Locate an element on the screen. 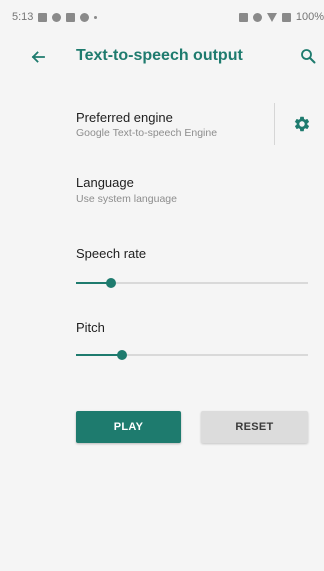 Image resolution: width=324 pixels, height=571 pixels. search-button is located at coordinates (308, 56).